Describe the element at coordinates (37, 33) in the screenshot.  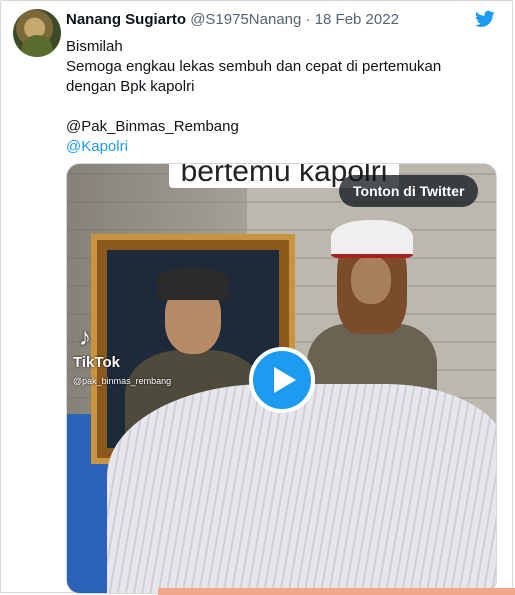
I see `avatar` at that location.